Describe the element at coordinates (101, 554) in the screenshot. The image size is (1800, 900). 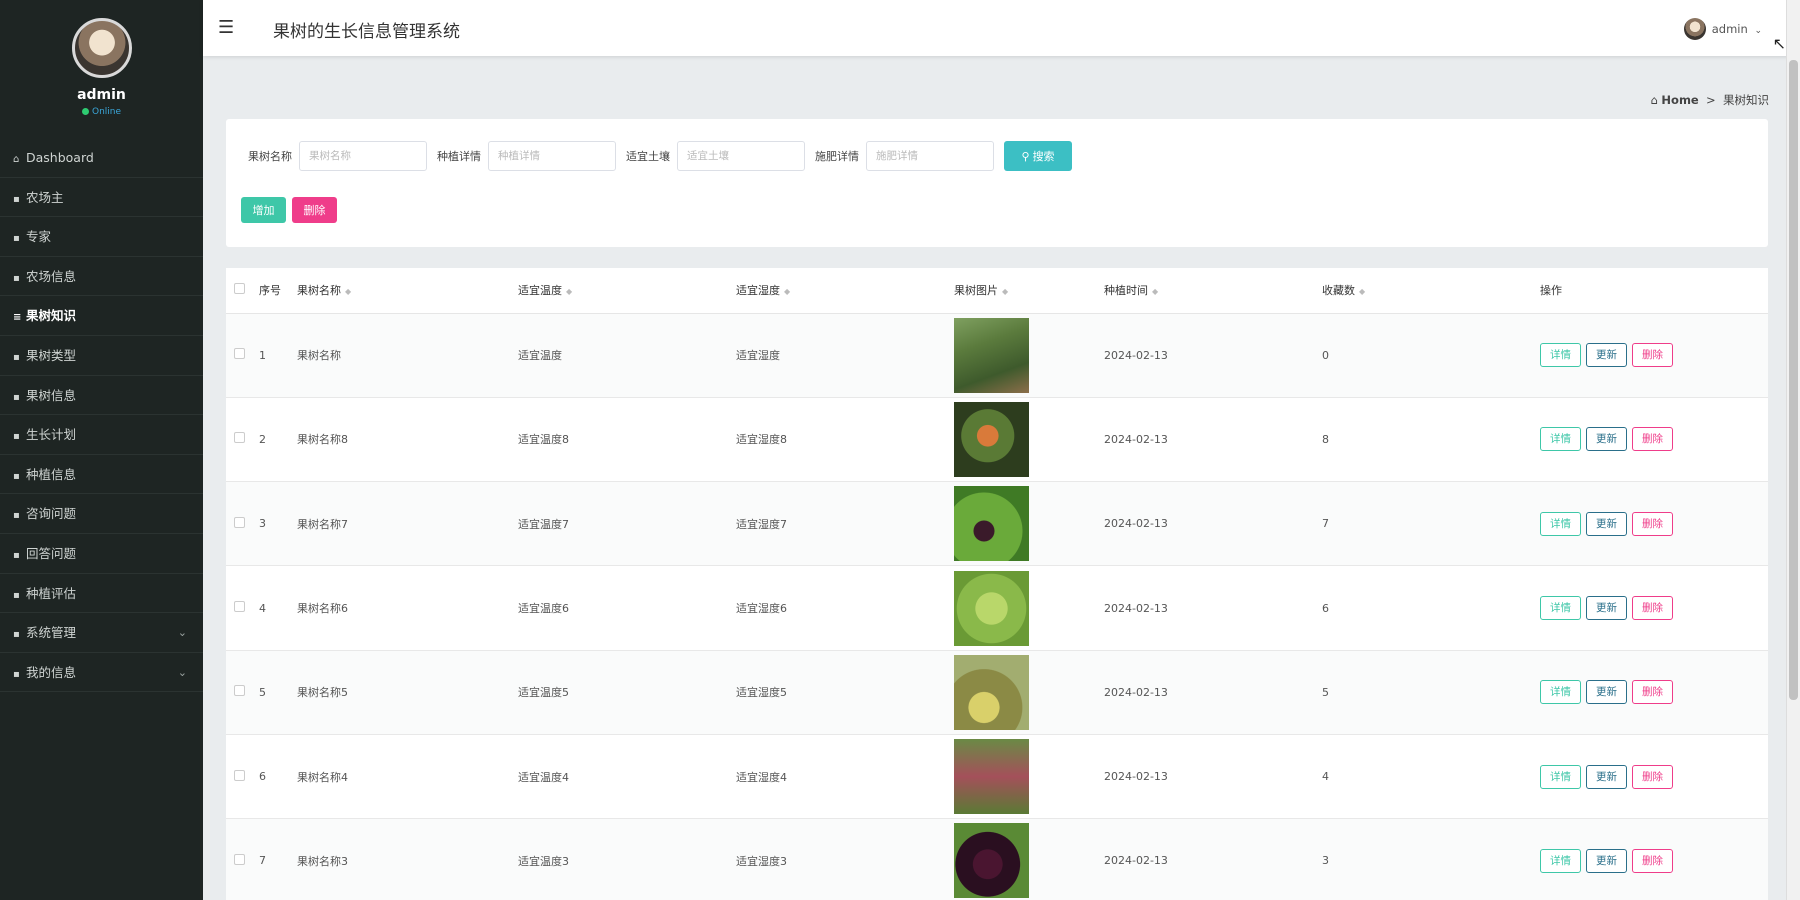
I see `sidebar-item: ▪ 回答问题` at that location.